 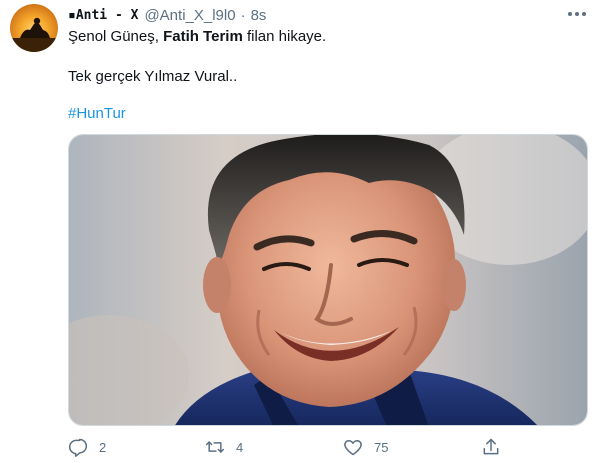 I want to click on reply-count: 2, so click(x=103, y=447).